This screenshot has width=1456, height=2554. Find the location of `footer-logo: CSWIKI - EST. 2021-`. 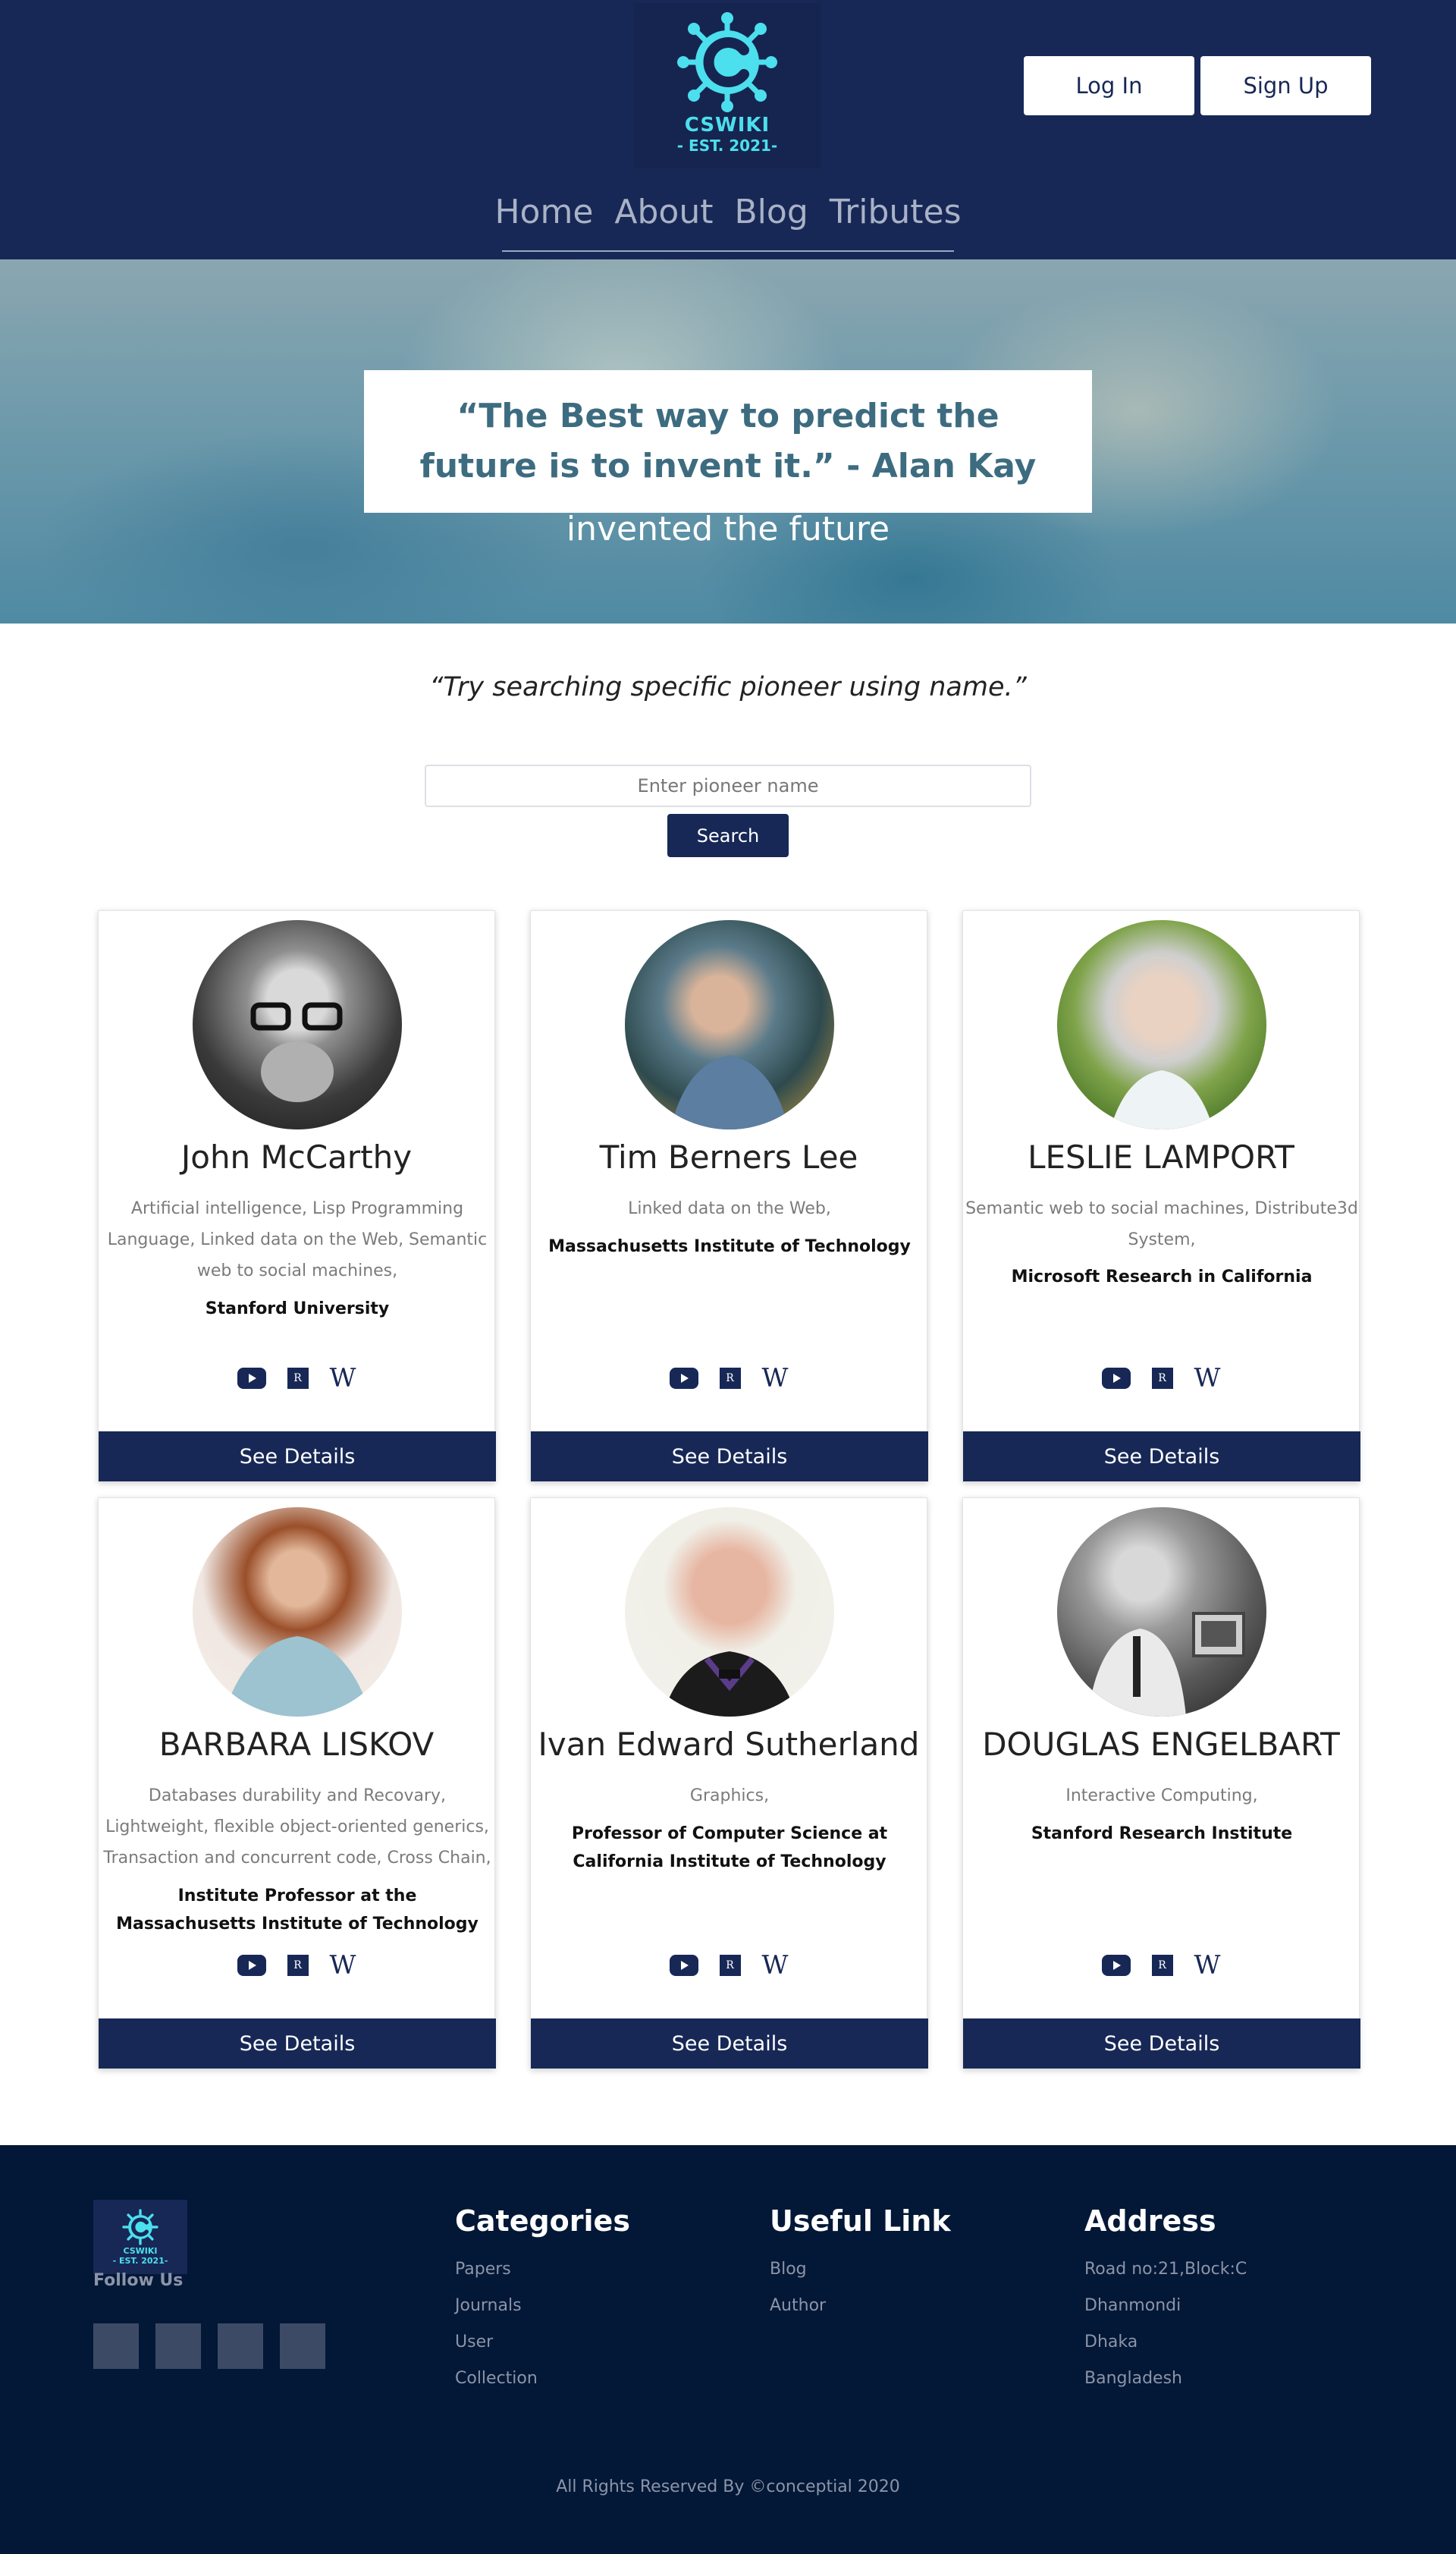

footer-logo: CSWIKI - EST. 2021- is located at coordinates (140, 2237).